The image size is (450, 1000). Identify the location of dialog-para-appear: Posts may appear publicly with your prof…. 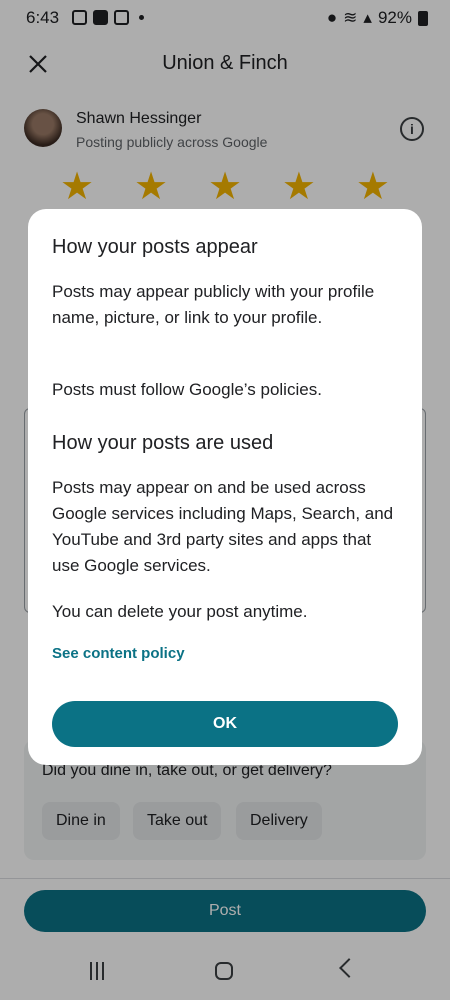
(213, 304).